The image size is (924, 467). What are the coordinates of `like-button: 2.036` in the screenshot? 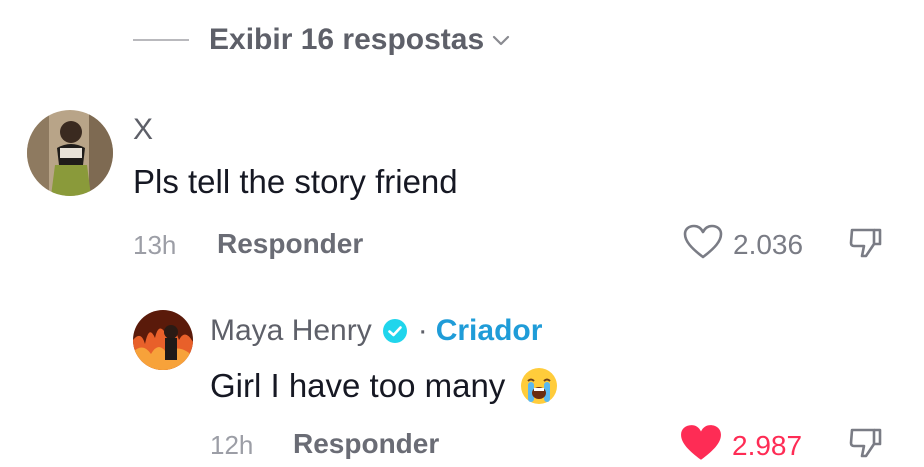 It's located at (743, 244).